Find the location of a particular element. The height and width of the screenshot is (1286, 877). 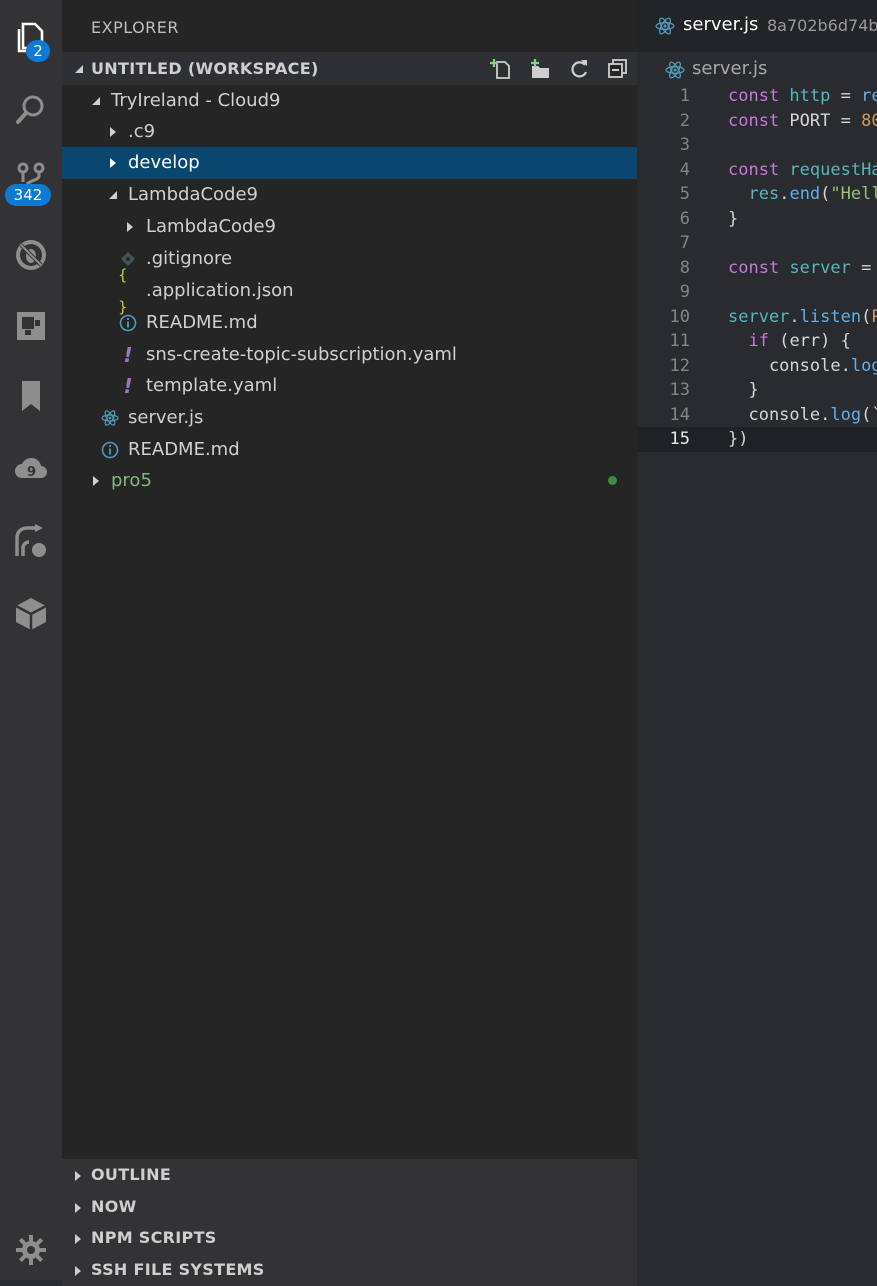

section-label: NOW is located at coordinates (114, 1206).